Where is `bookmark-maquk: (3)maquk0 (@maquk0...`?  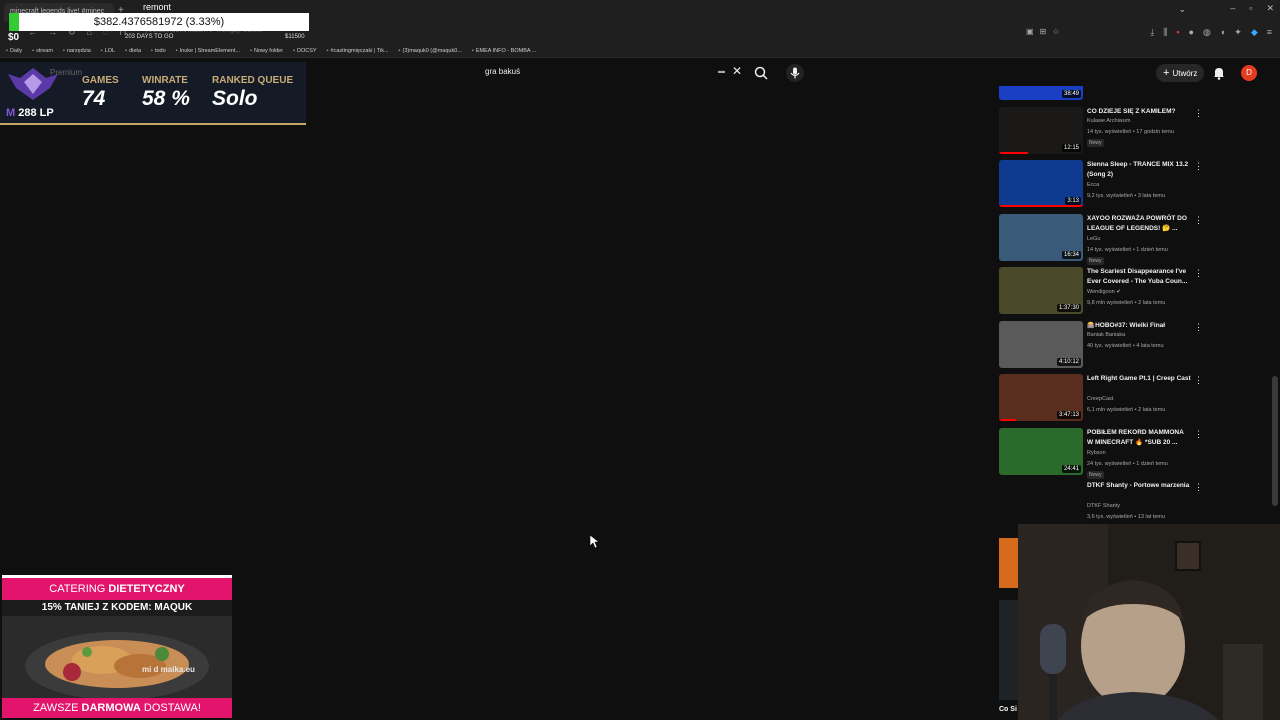
bookmark-maquk: (3)maquk0 (@maquk0... is located at coordinates (430, 51).